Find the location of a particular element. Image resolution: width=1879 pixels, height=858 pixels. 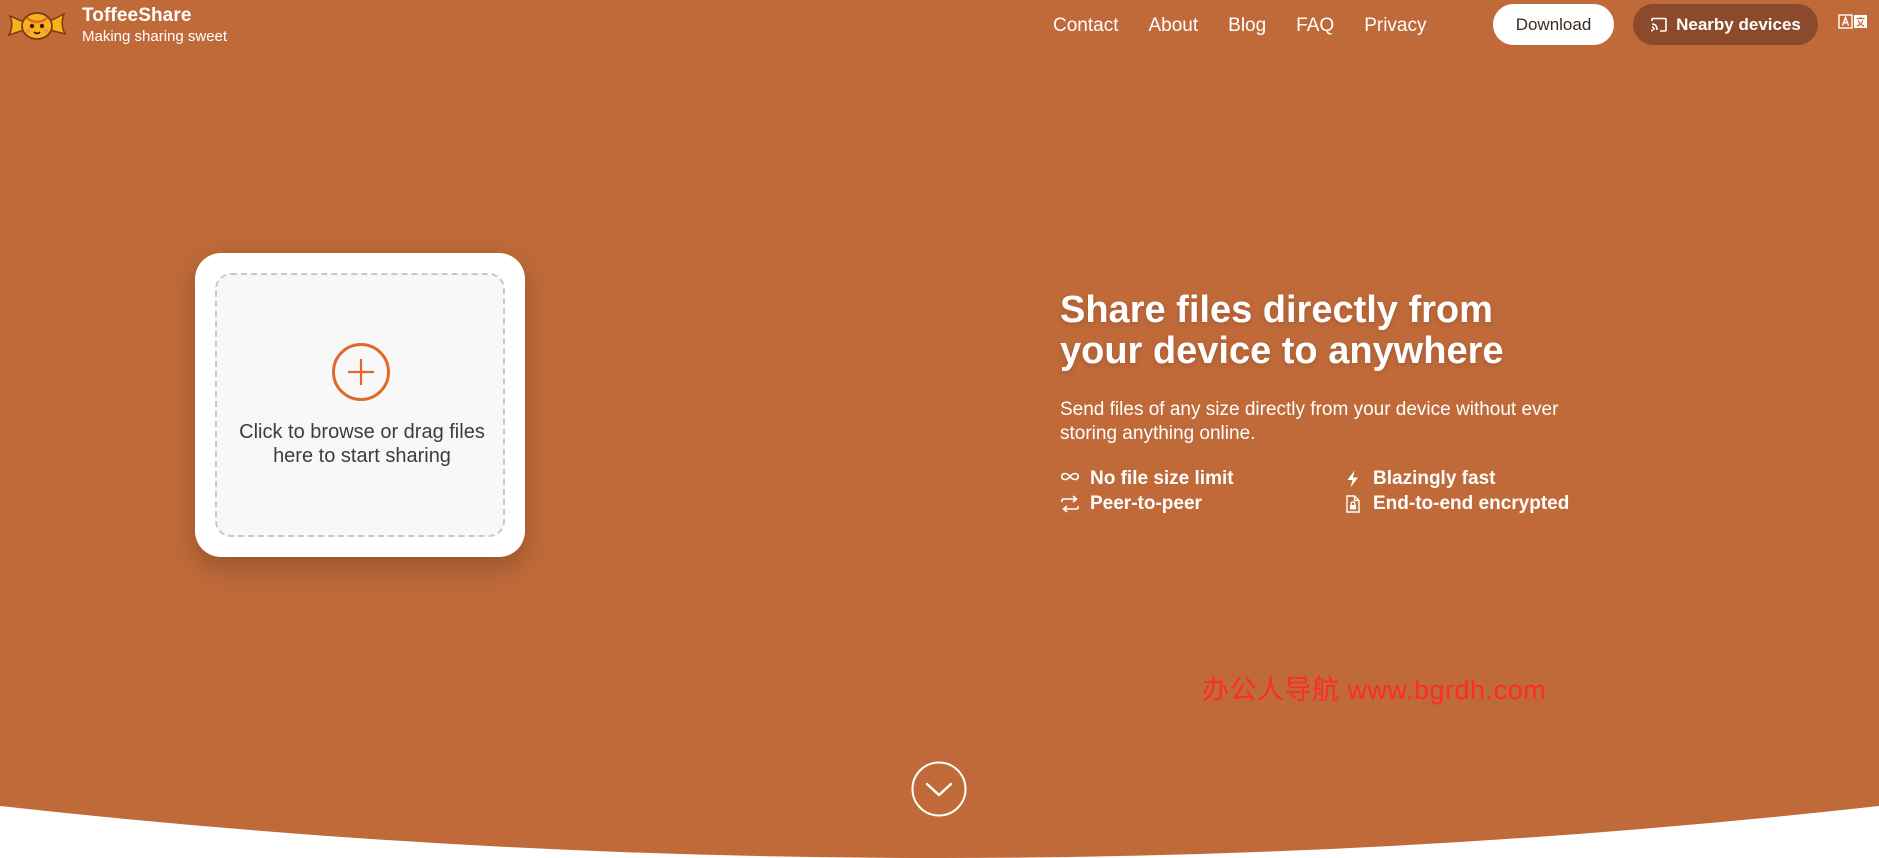

chevron-down-circle-icon is located at coordinates (939, 789).